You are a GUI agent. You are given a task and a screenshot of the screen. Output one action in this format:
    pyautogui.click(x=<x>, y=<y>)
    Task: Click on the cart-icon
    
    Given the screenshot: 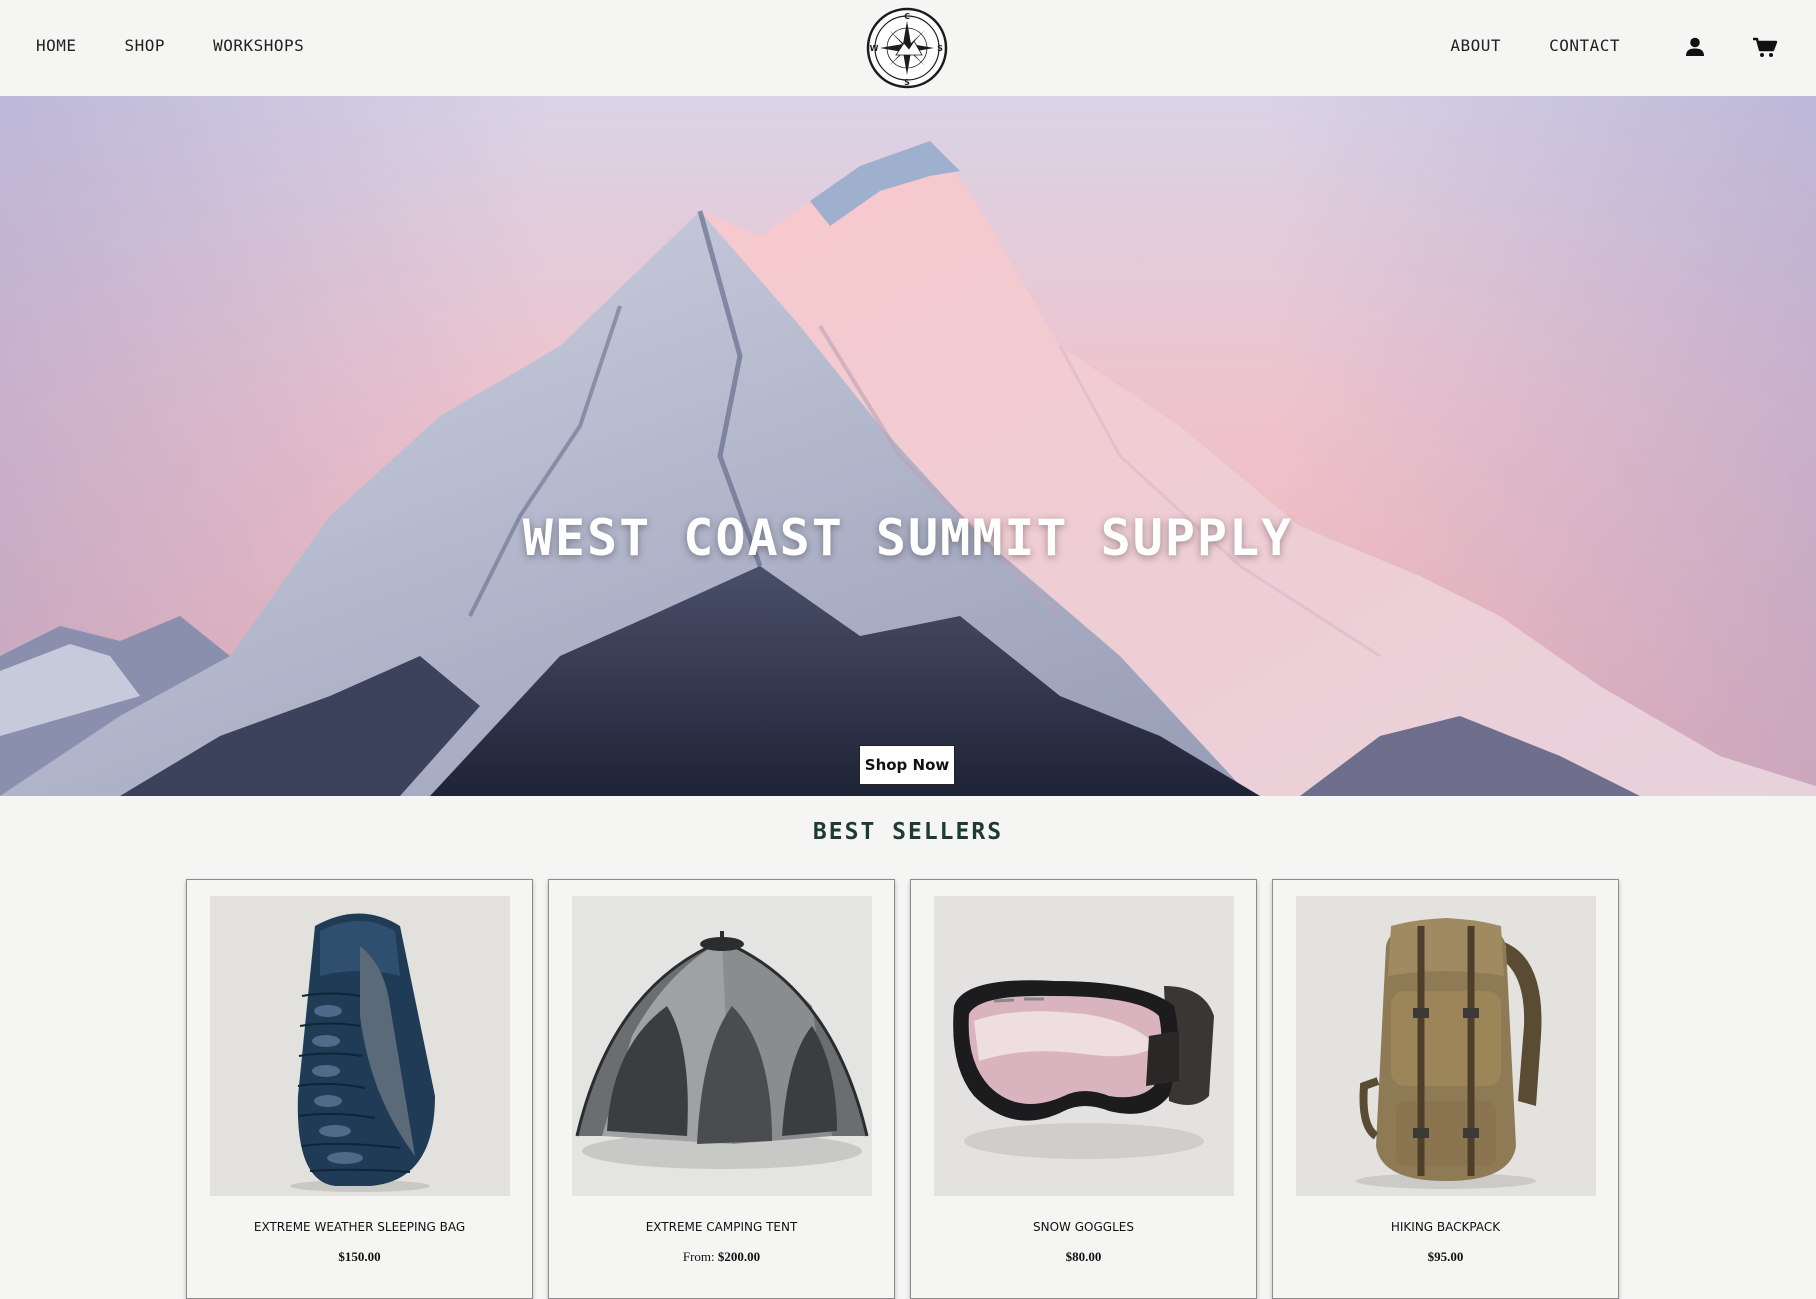 What is the action you would take?
    pyautogui.click(x=1765, y=47)
    